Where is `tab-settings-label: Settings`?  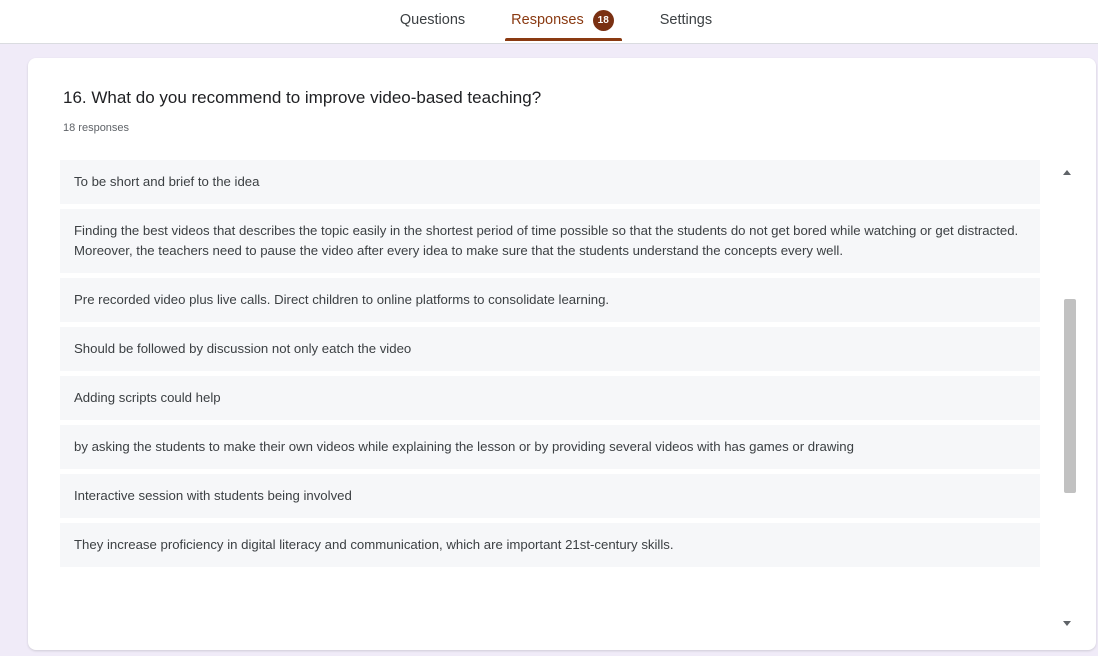 tab-settings-label: Settings is located at coordinates (686, 20).